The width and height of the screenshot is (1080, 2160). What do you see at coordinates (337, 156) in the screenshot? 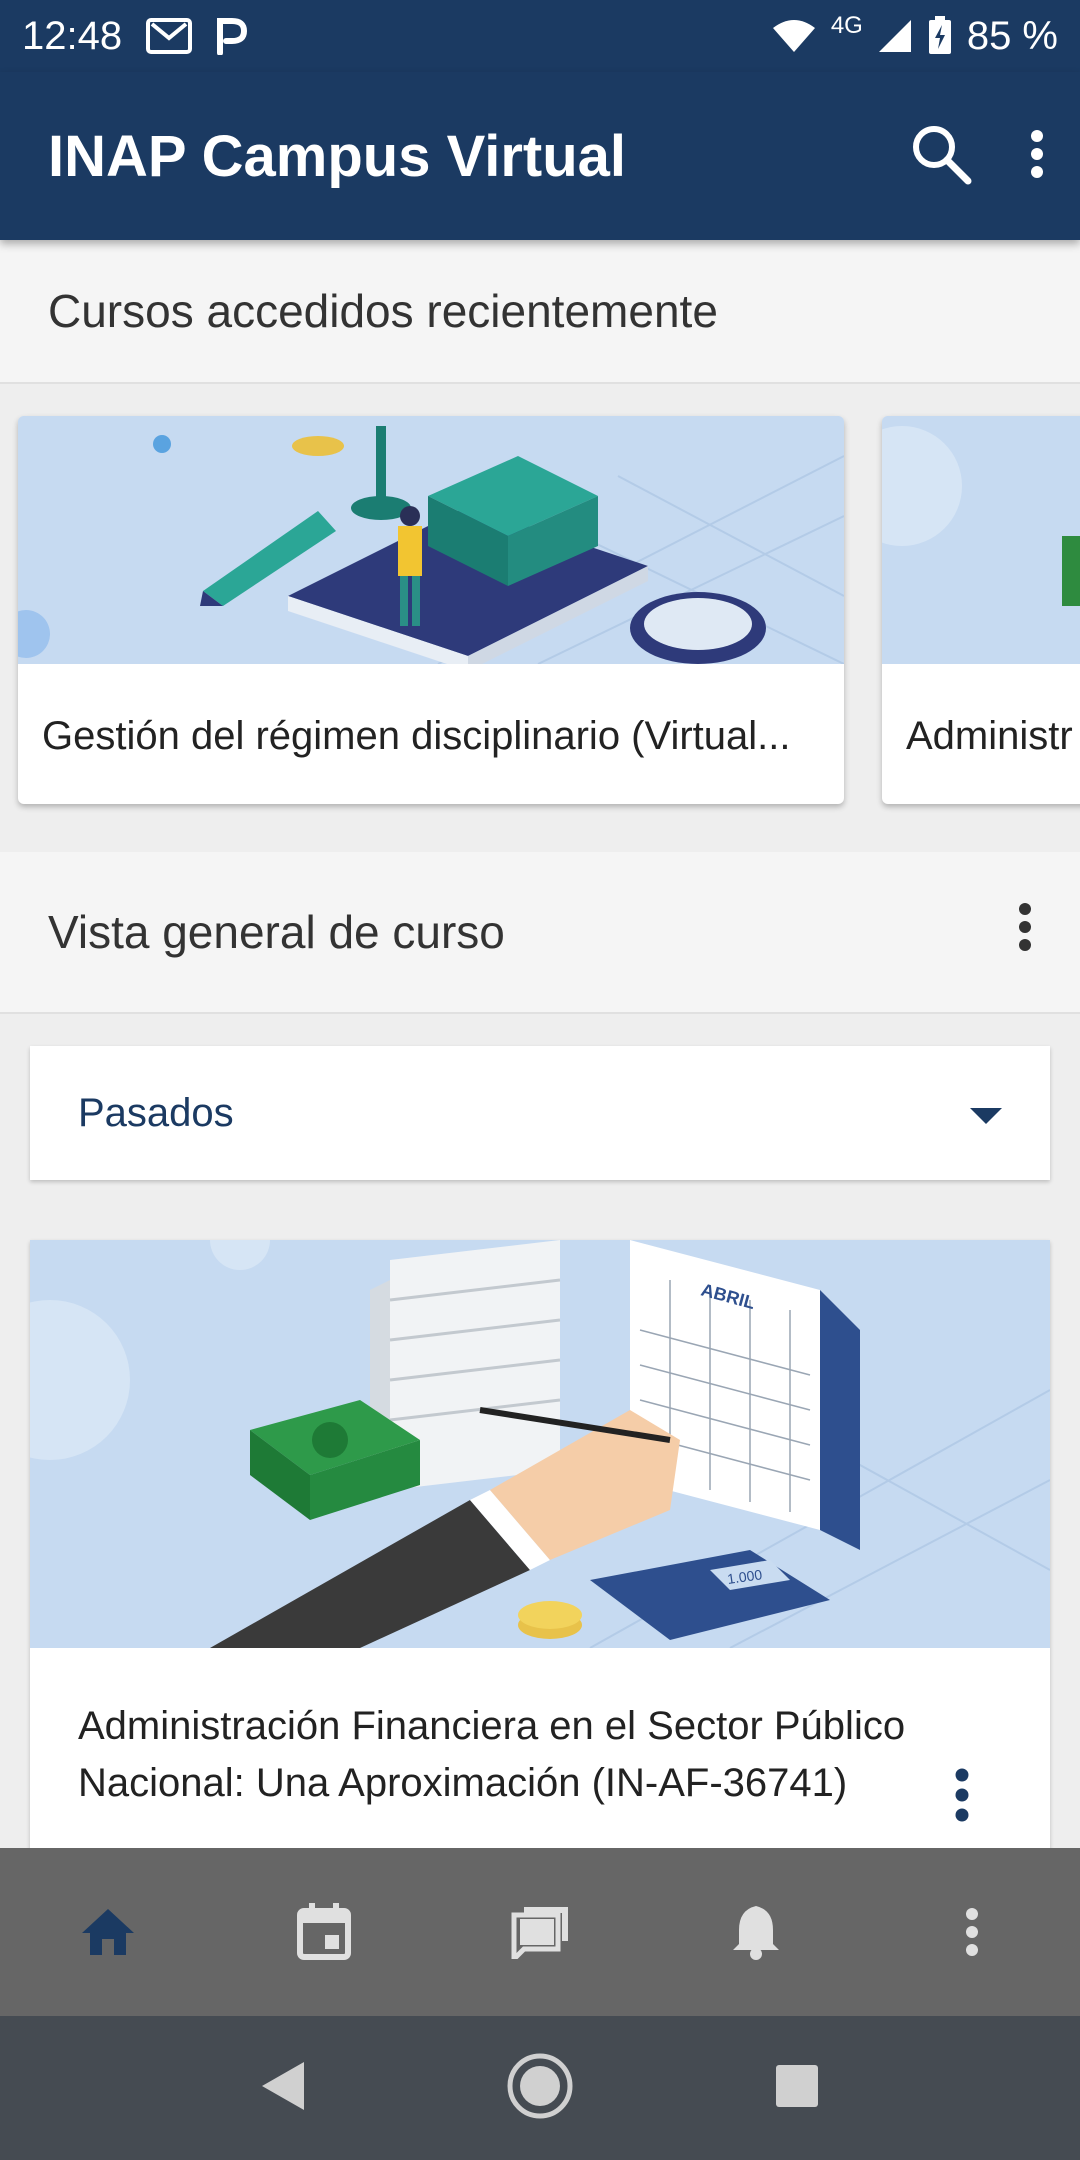
I see `app-title: INAP Campus Virtual` at bounding box center [337, 156].